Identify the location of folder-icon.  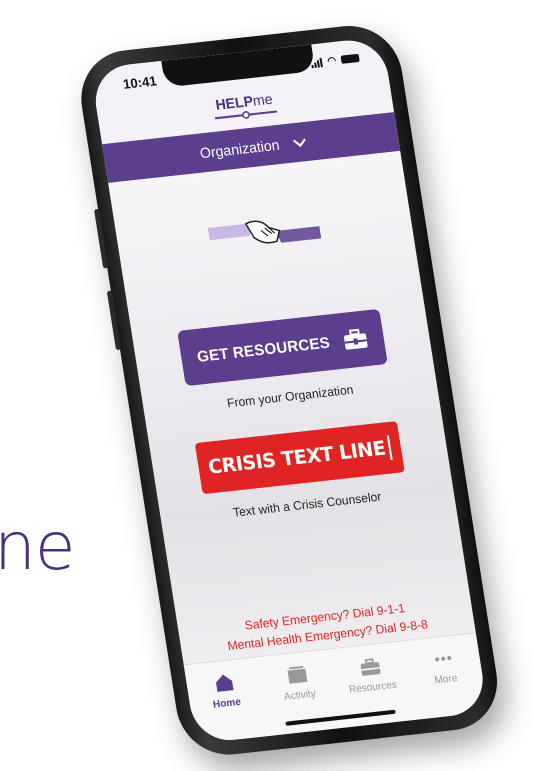
(297, 674).